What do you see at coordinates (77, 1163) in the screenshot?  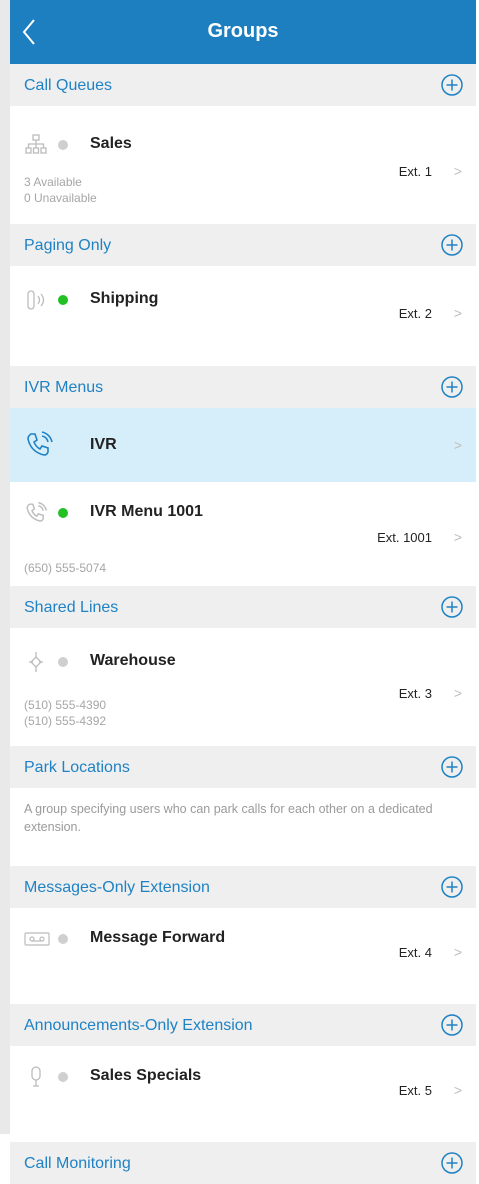 I see `section-label: Call Monitoring` at bounding box center [77, 1163].